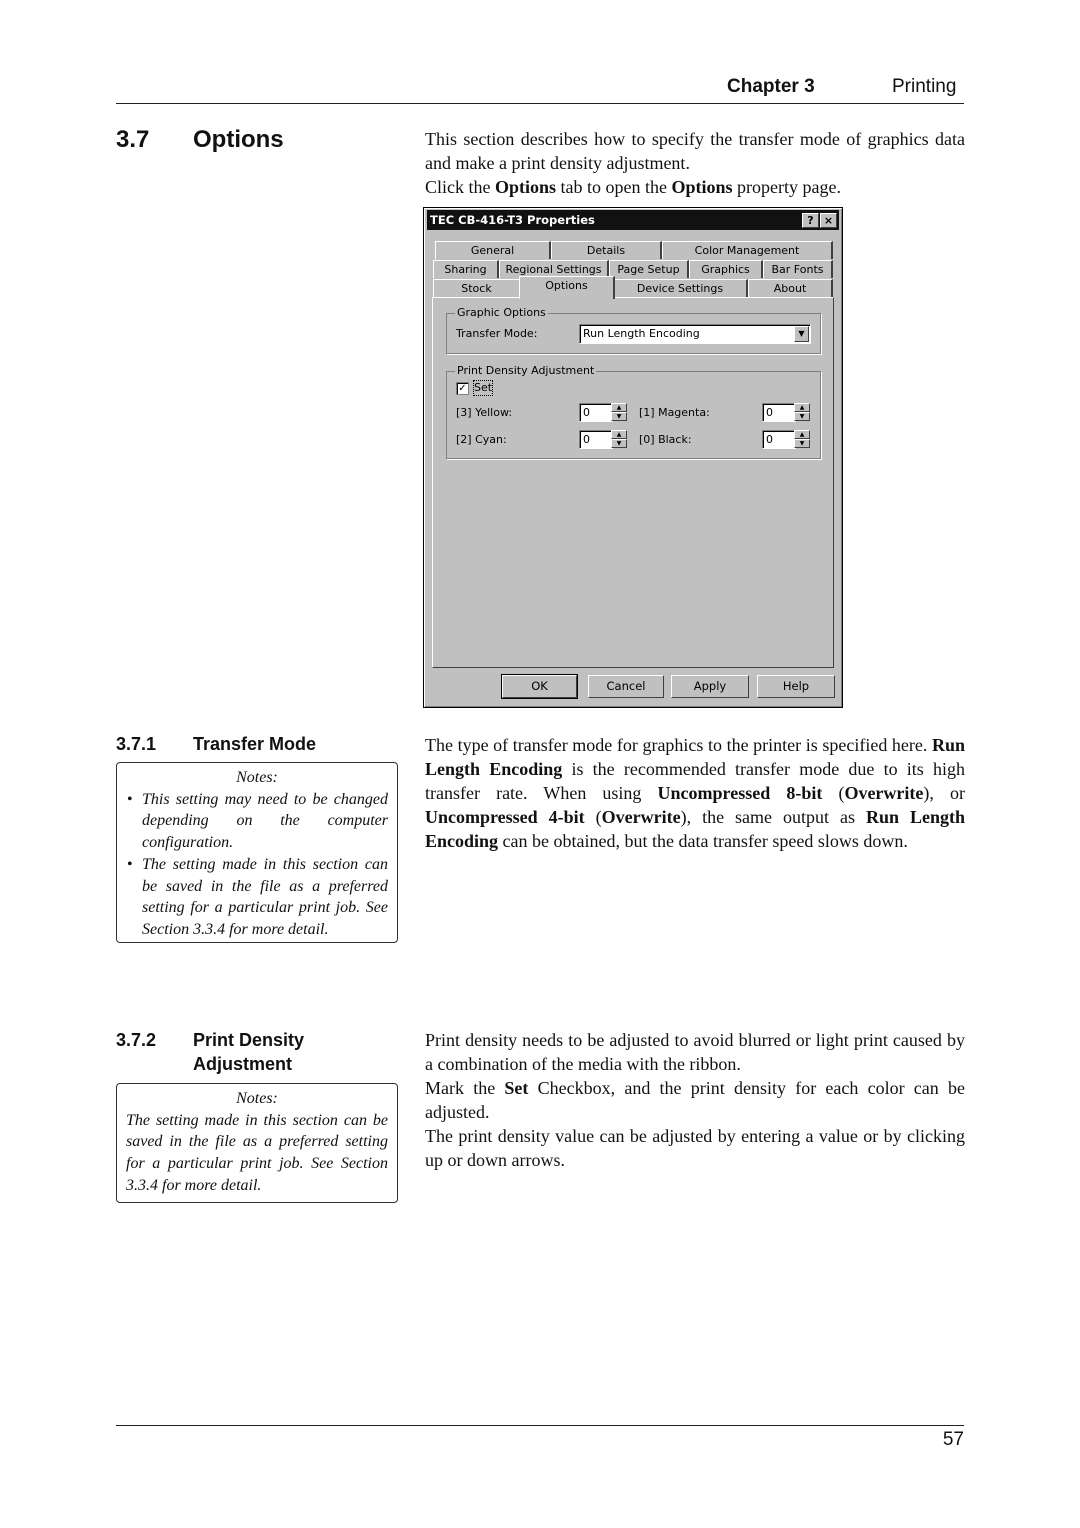 This screenshot has height=1528, width=1080. Describe the element at coordinates (540, 103) in the screenshot. I see `header-rule` at that location.